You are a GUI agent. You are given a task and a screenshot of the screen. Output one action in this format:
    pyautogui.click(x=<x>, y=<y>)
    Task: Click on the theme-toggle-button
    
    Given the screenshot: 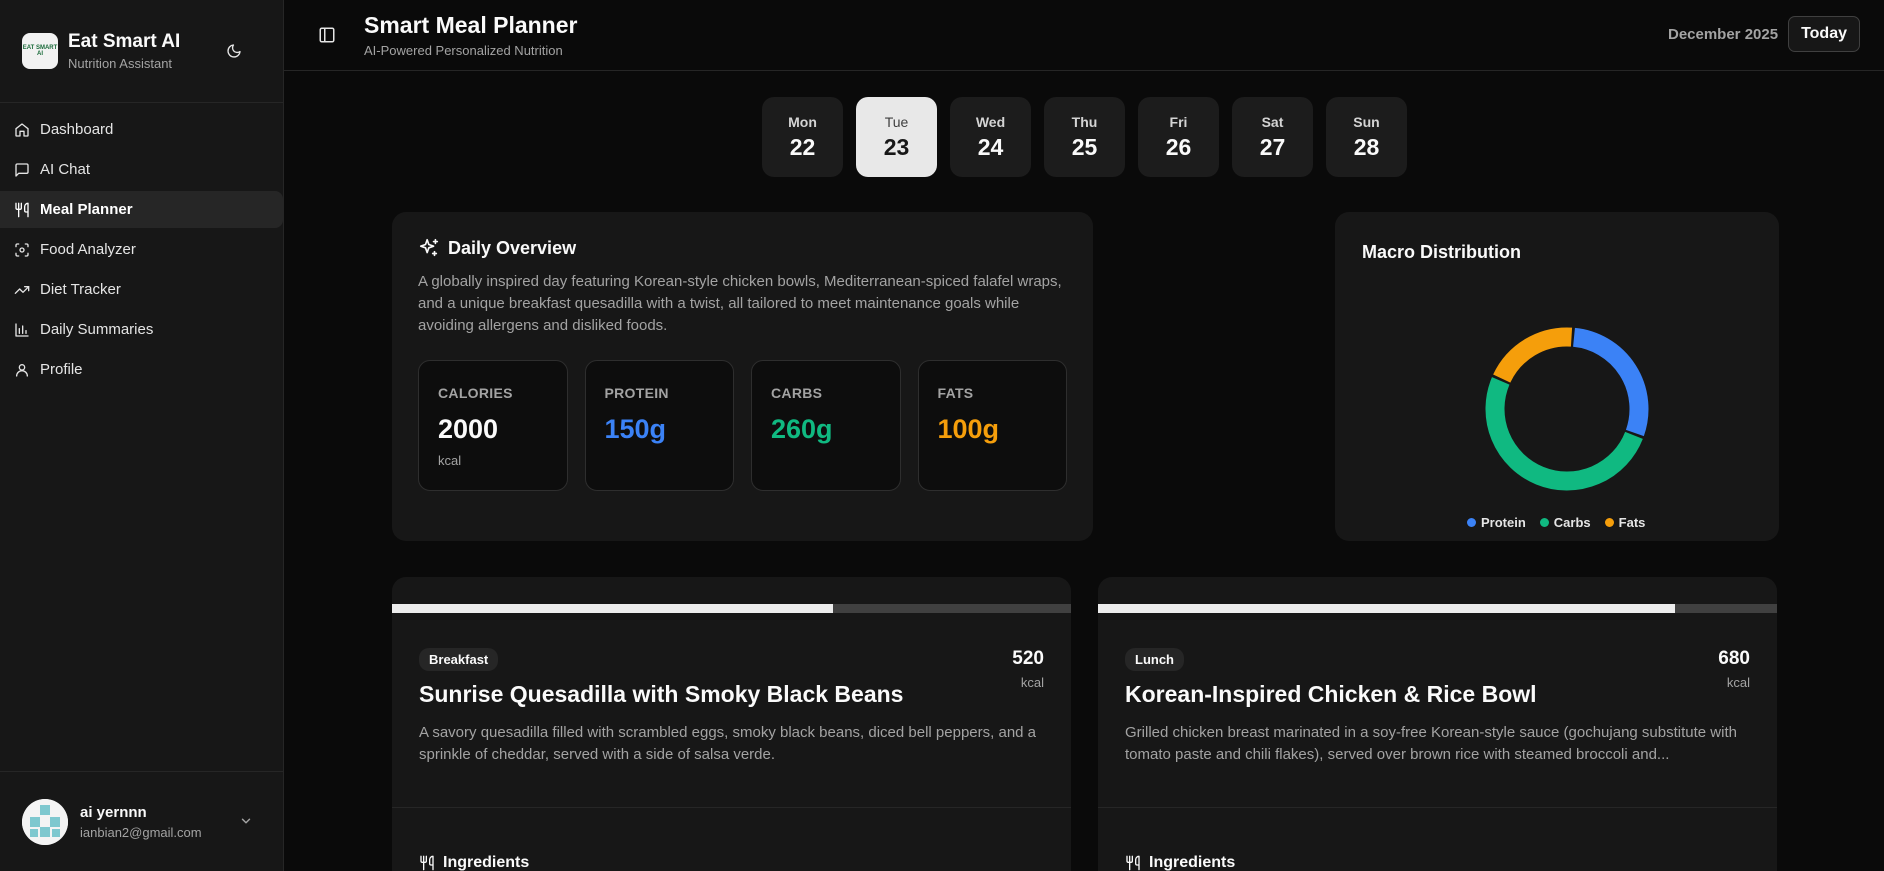 What is the action you would take?
    pyautogui.click(x=234, y=51)
    